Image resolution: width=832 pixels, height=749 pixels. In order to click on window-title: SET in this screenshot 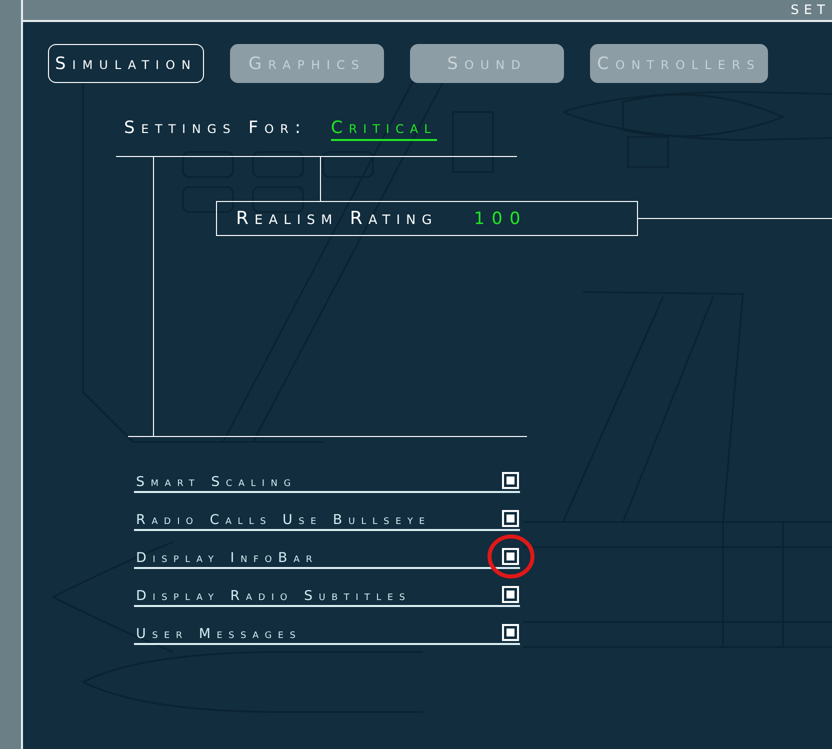, I will do `click(810, 12)`.